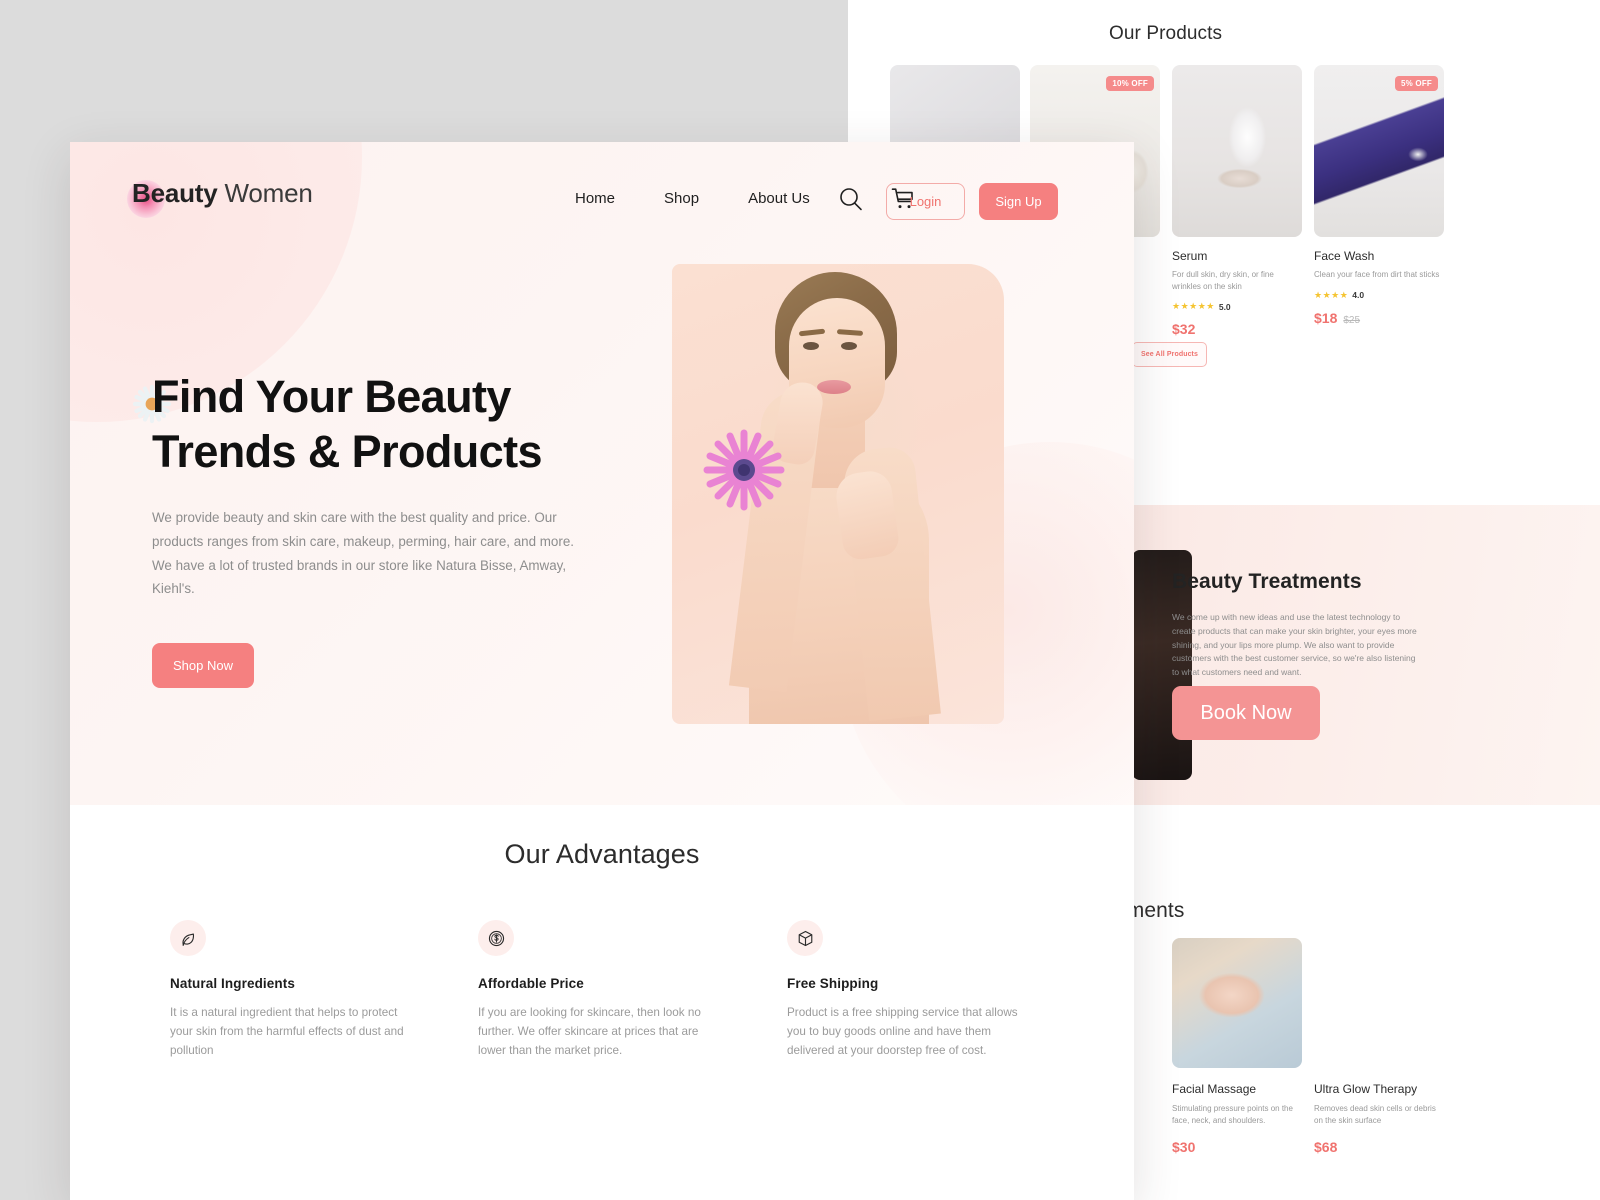 The width and height of the screenshot is (1600, 1200). Describe the element at coordinates (1190, 256) in the screenshot. I see `product-name: Serum` at that location.